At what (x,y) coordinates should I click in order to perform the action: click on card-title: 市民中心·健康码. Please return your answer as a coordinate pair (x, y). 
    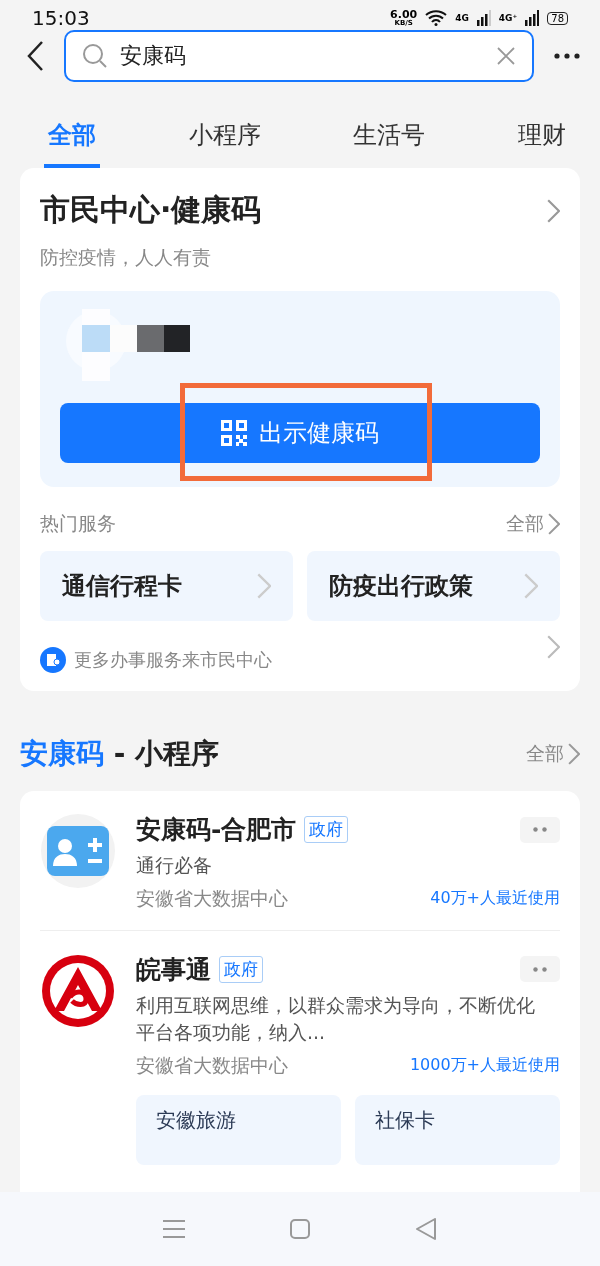
    Looking at the image, I should click on (151, 210).